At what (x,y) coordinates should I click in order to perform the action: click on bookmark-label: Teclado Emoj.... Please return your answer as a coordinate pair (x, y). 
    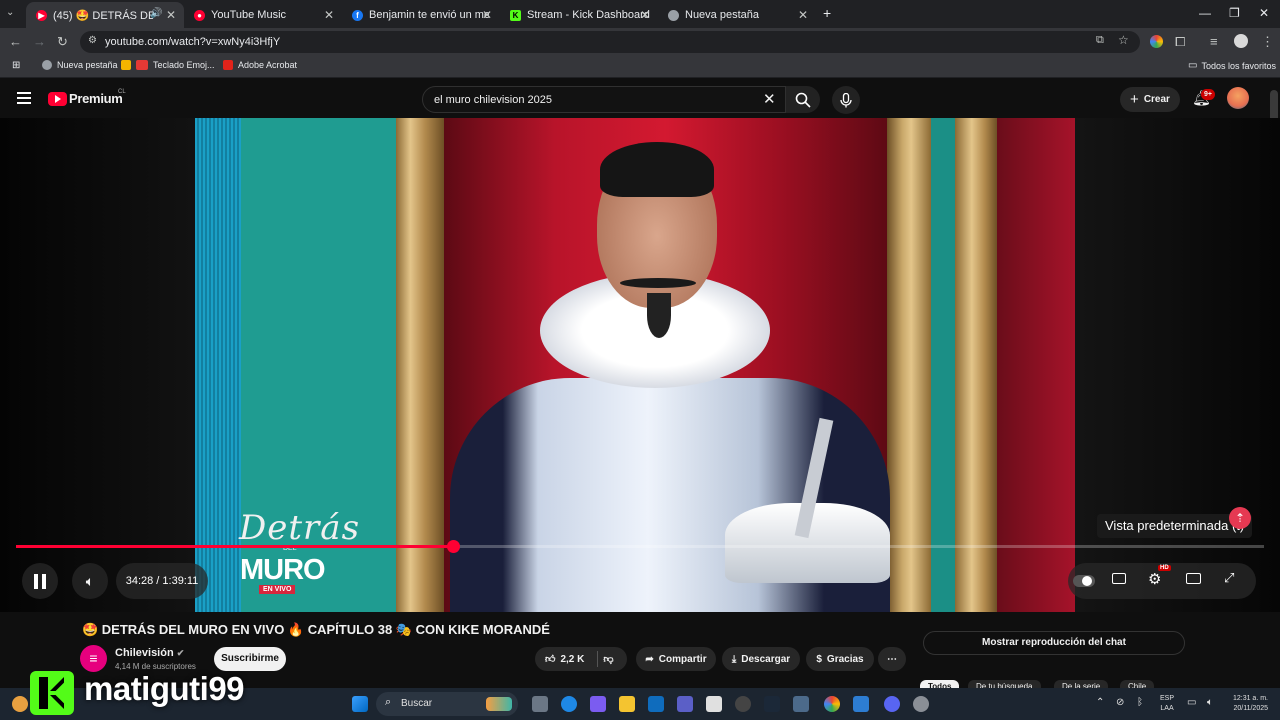
    Looking at the image, I should click on (184, 65).